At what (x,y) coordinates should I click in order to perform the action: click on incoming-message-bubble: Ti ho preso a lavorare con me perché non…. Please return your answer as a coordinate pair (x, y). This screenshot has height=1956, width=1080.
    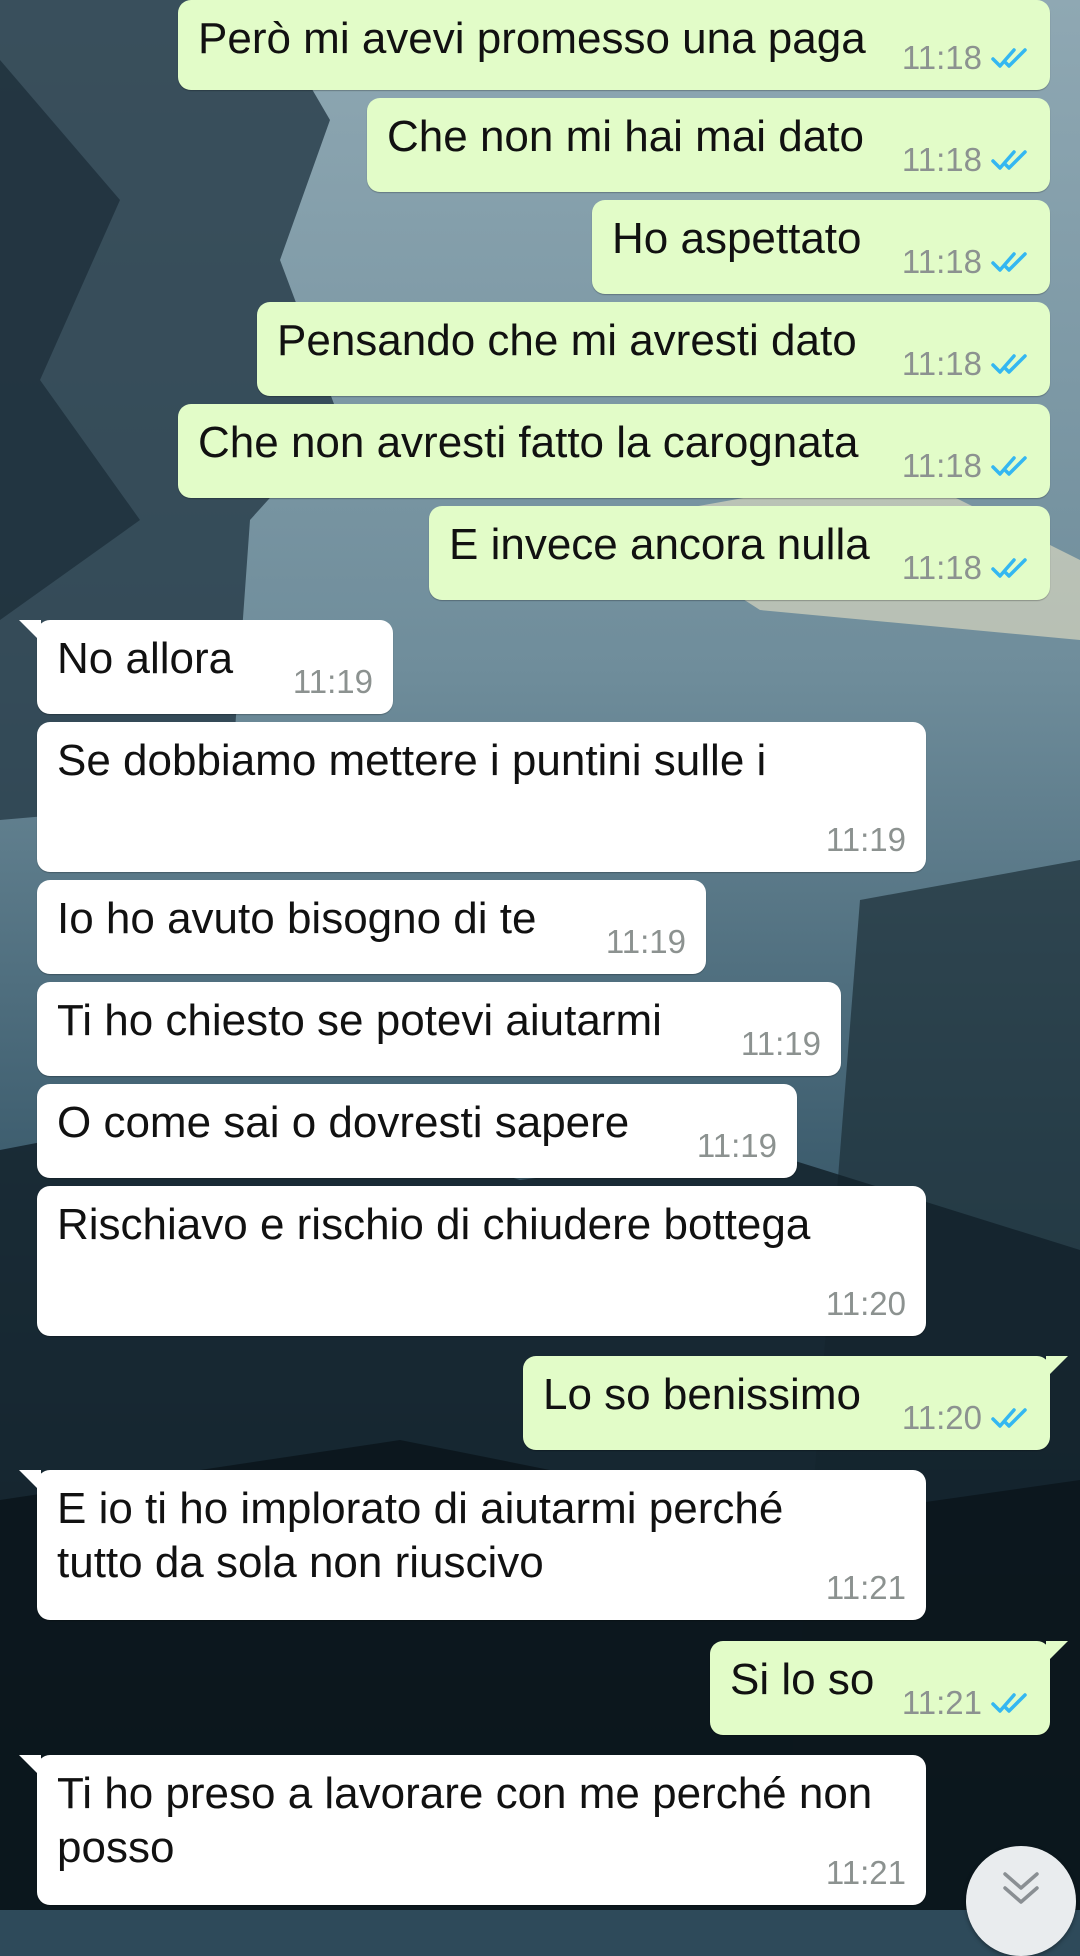
    Looking at the image, I should click on (472, 1830).